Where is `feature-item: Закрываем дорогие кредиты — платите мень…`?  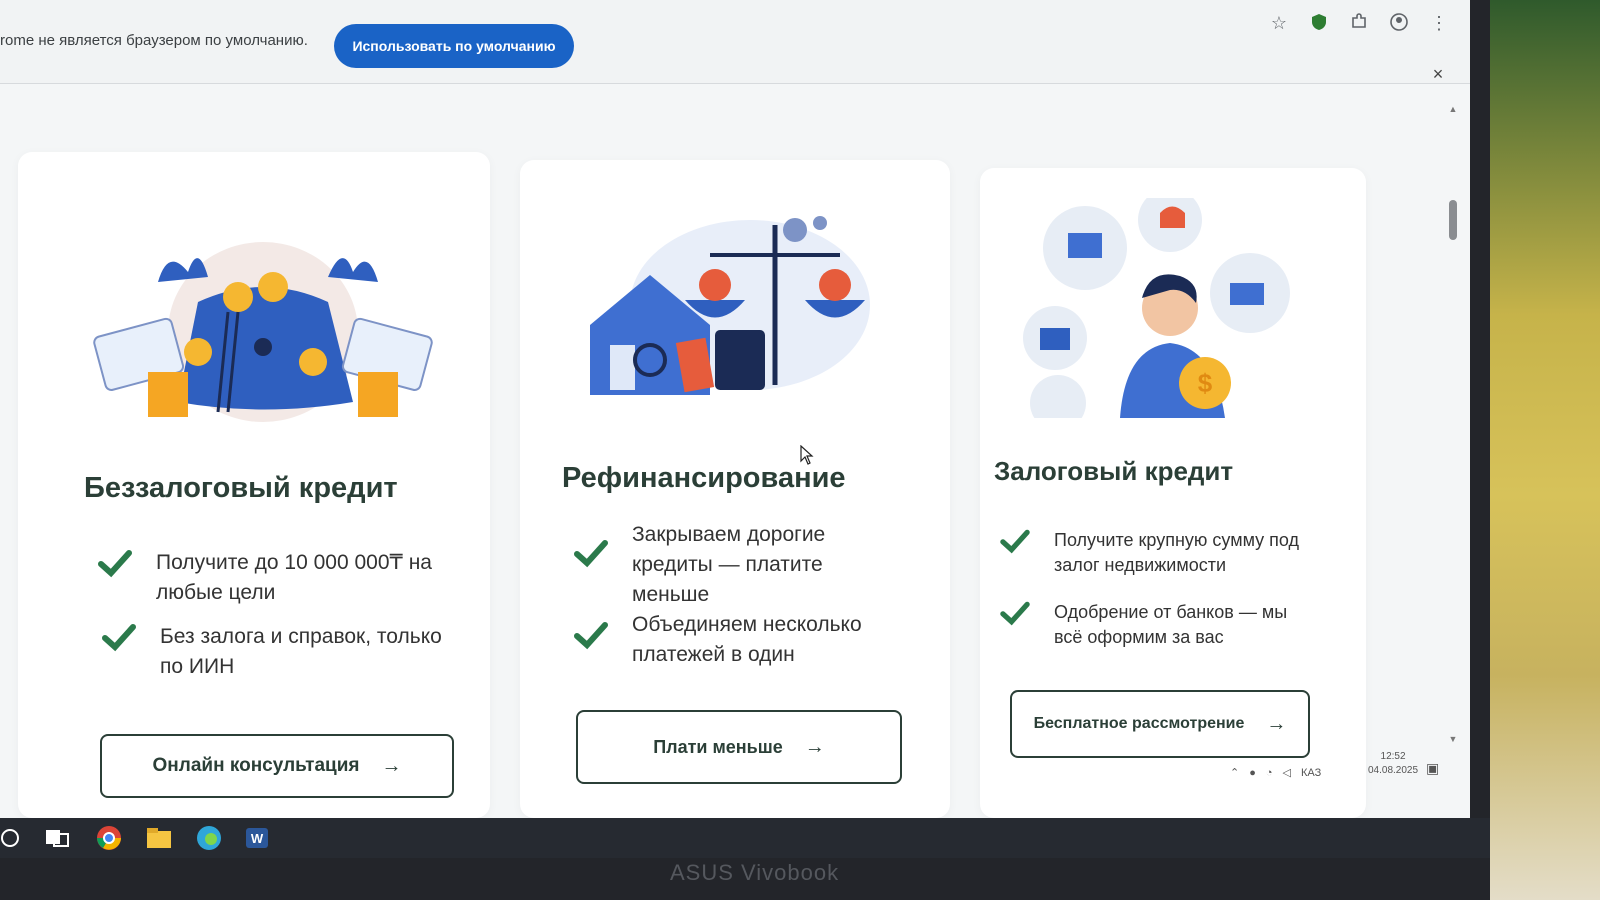 feature-item: Закрываем дорогие кредиты — платите мень… is located at coordinates (734, 565).